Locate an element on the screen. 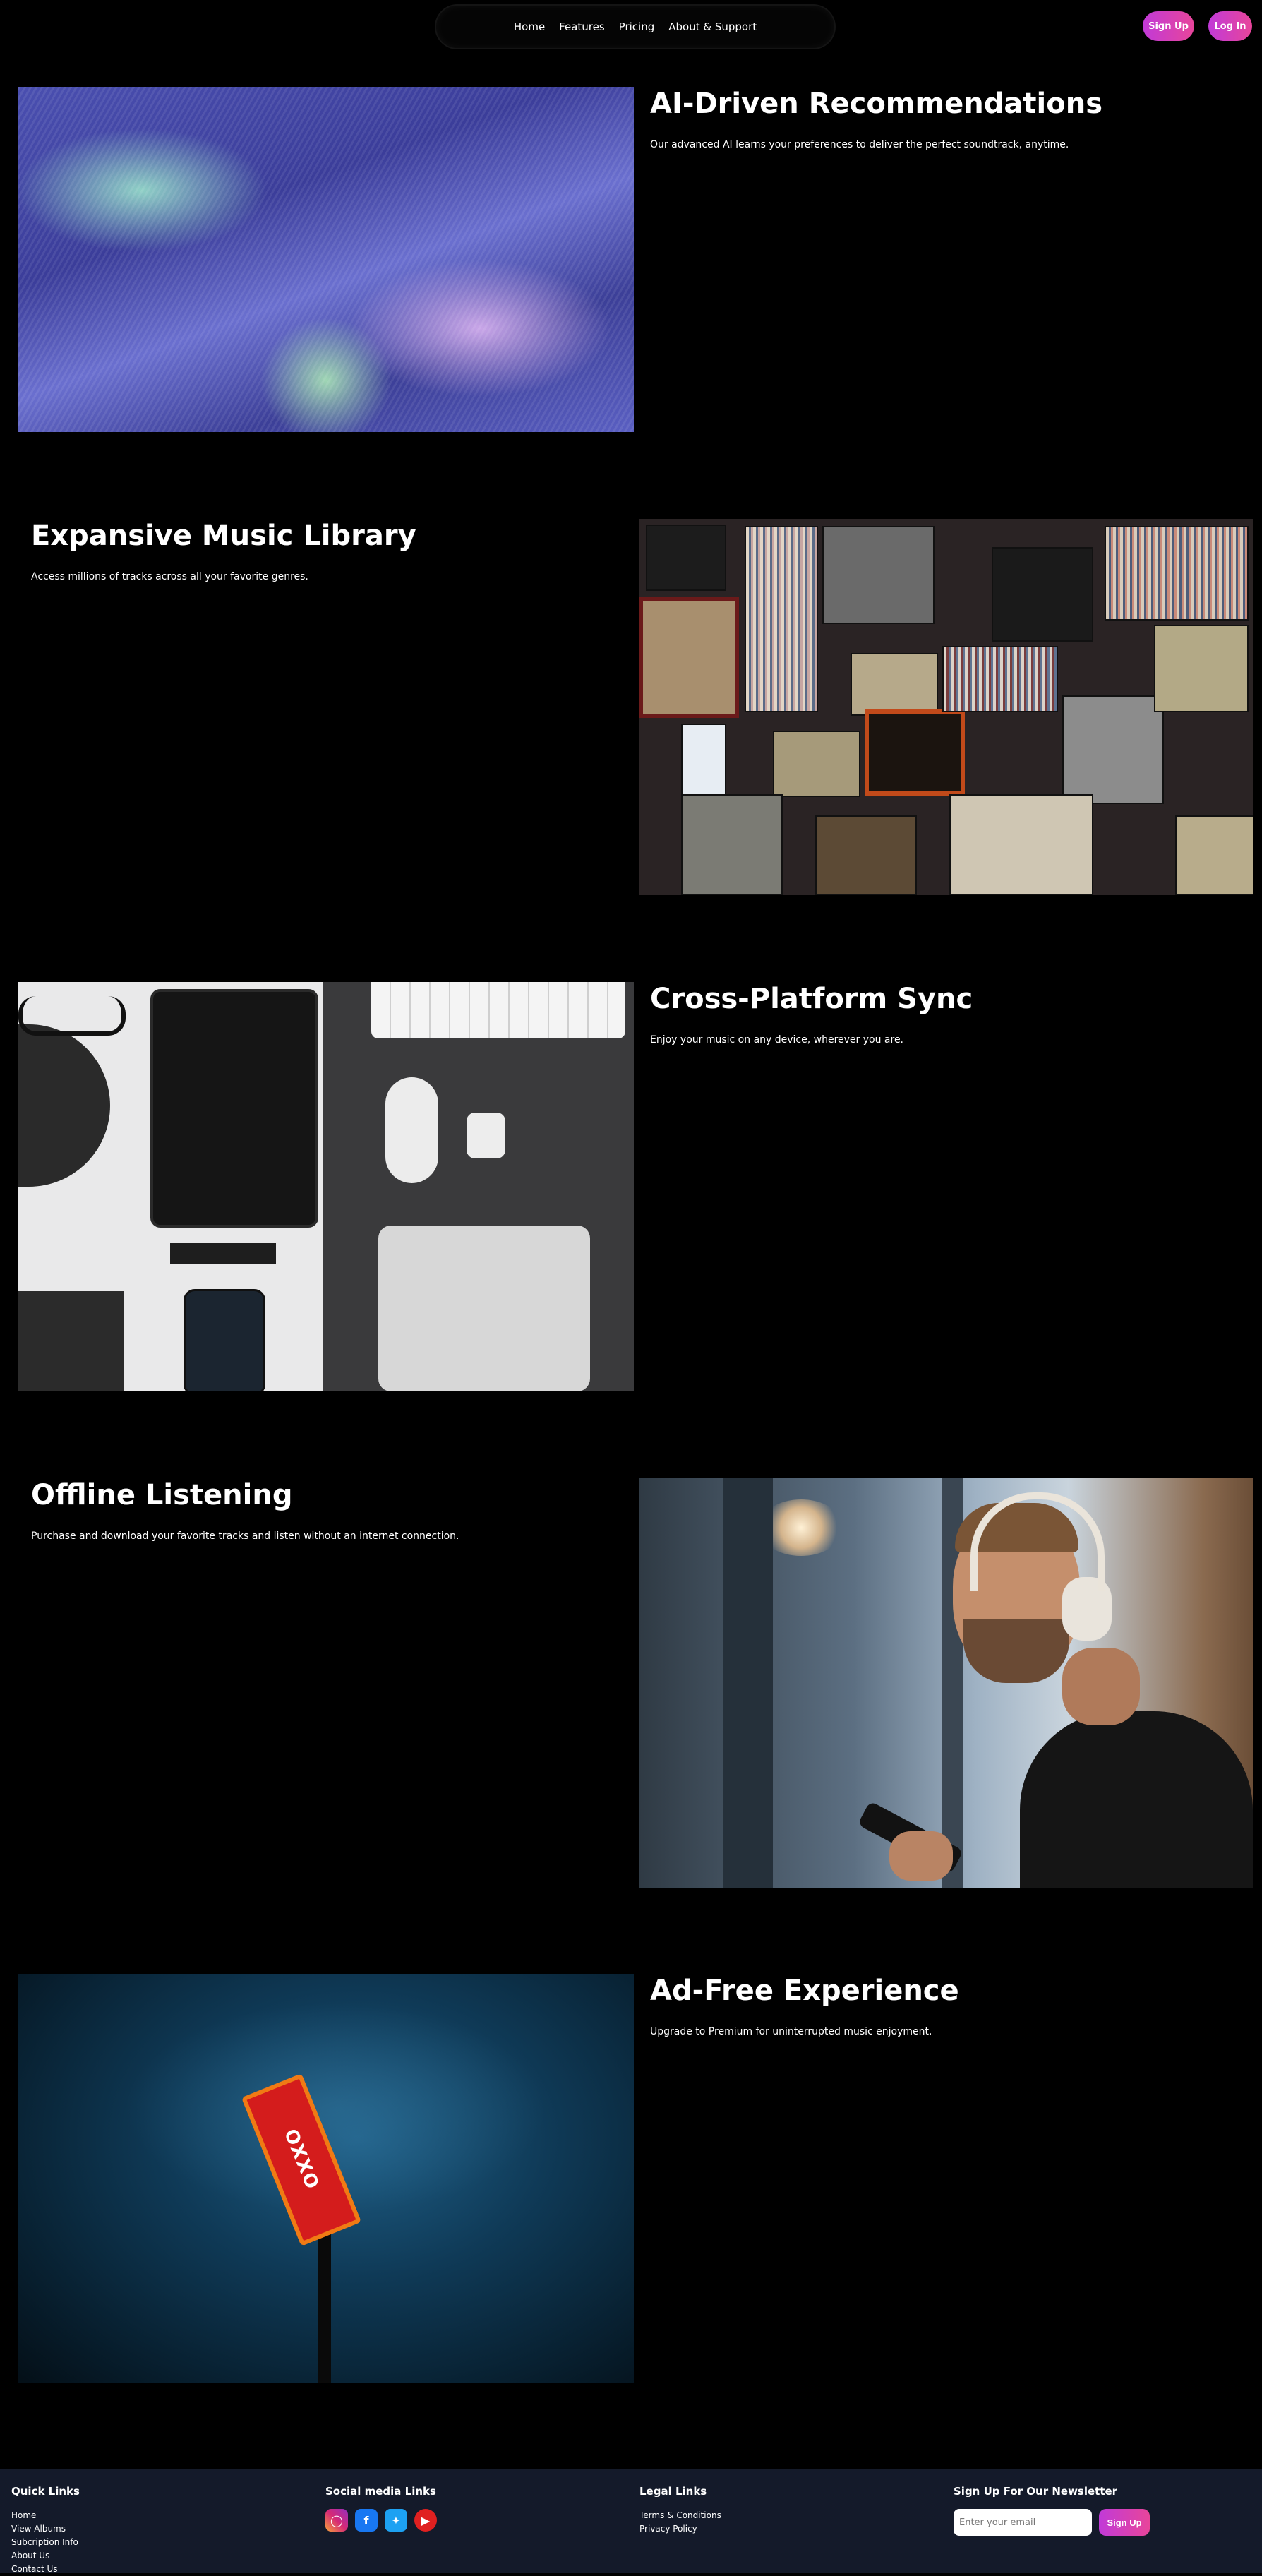  footer-link-about-us: About Us is located at coordinates (45, 2556).